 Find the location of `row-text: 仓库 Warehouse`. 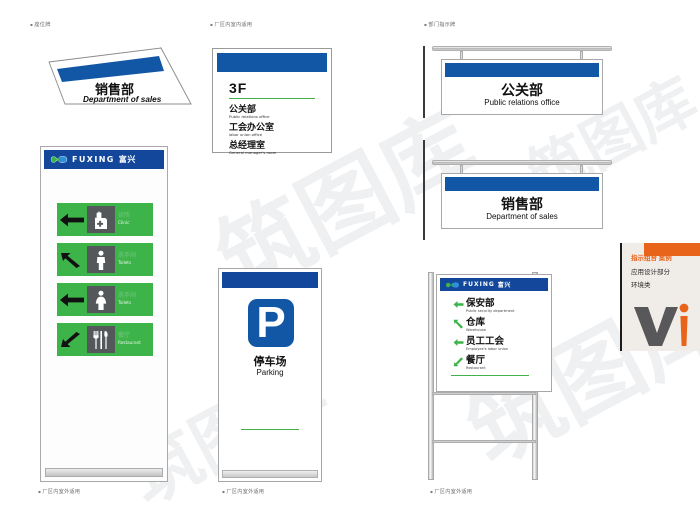

row-text: 仓库 Warehouse is located at coordinates (476, 325).